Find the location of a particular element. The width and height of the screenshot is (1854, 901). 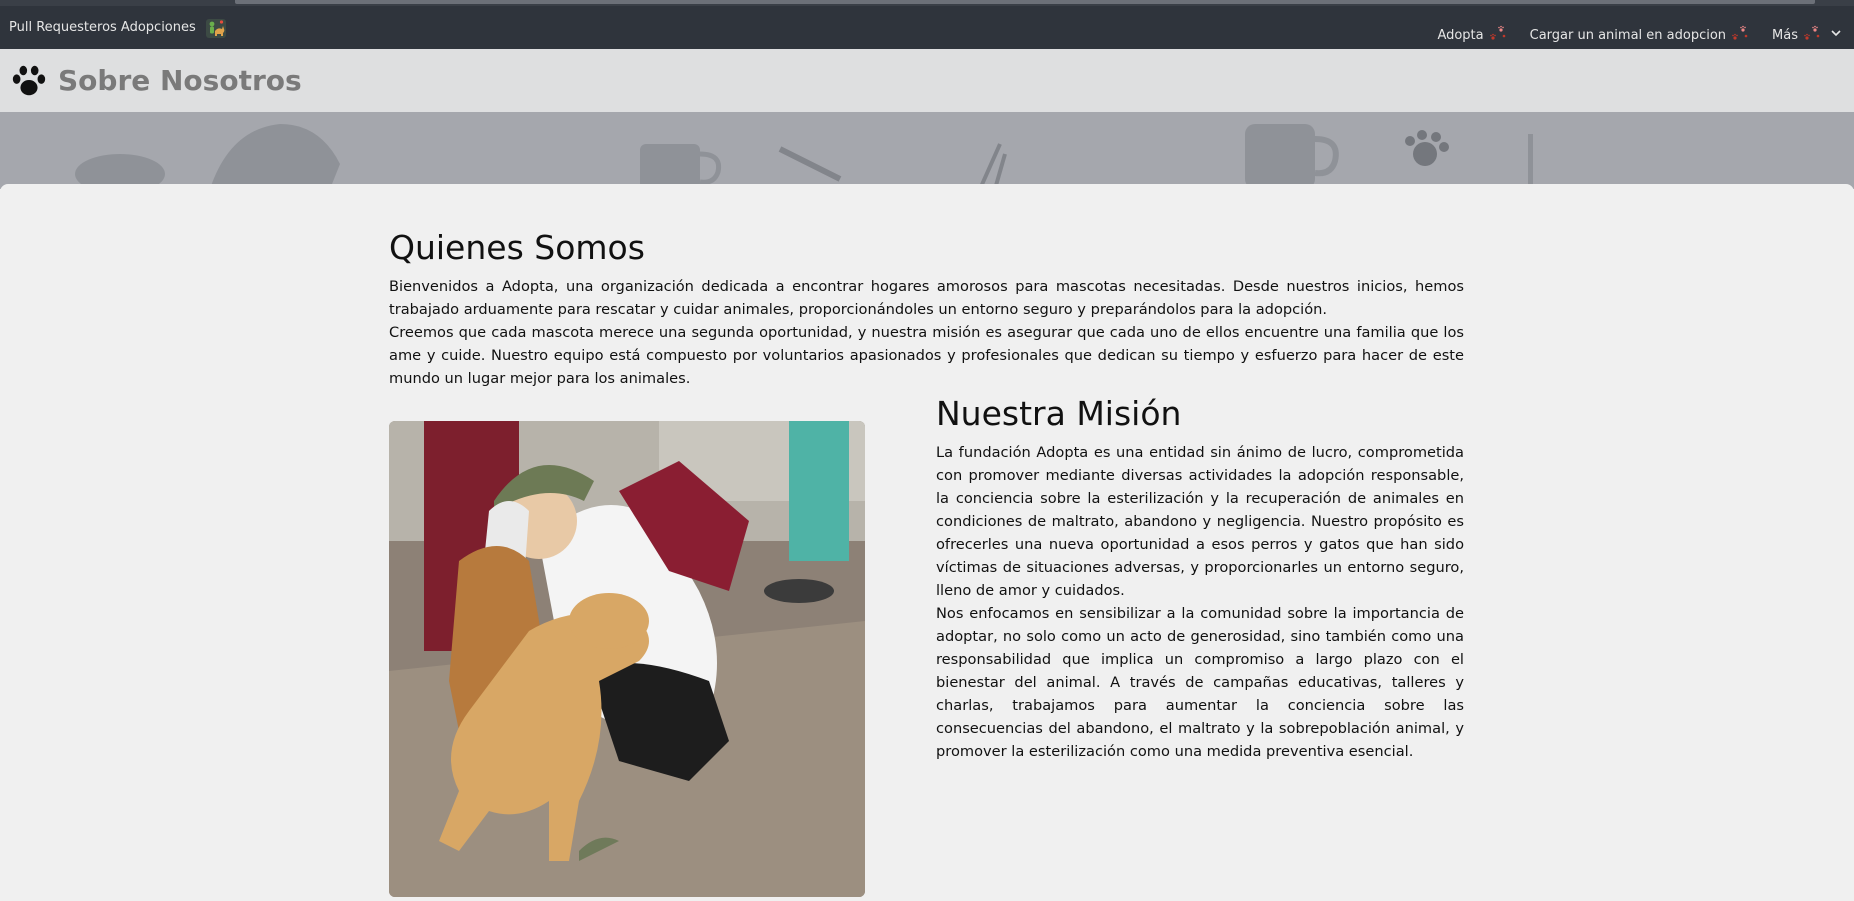

nav-link-cargar-animal: Cargar un animal en adopcion is located at coordinates (1640, 28).